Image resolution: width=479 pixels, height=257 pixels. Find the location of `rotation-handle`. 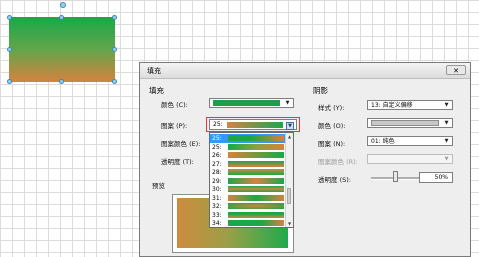

rotation-handle is located at coordinates (63, 5).